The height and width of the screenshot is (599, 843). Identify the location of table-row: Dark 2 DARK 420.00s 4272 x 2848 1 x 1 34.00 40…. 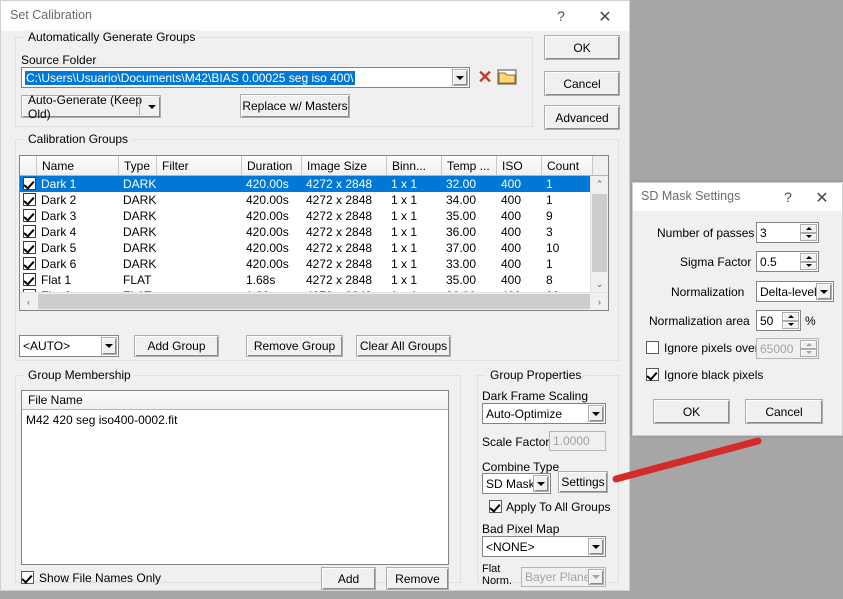
(305, 200).